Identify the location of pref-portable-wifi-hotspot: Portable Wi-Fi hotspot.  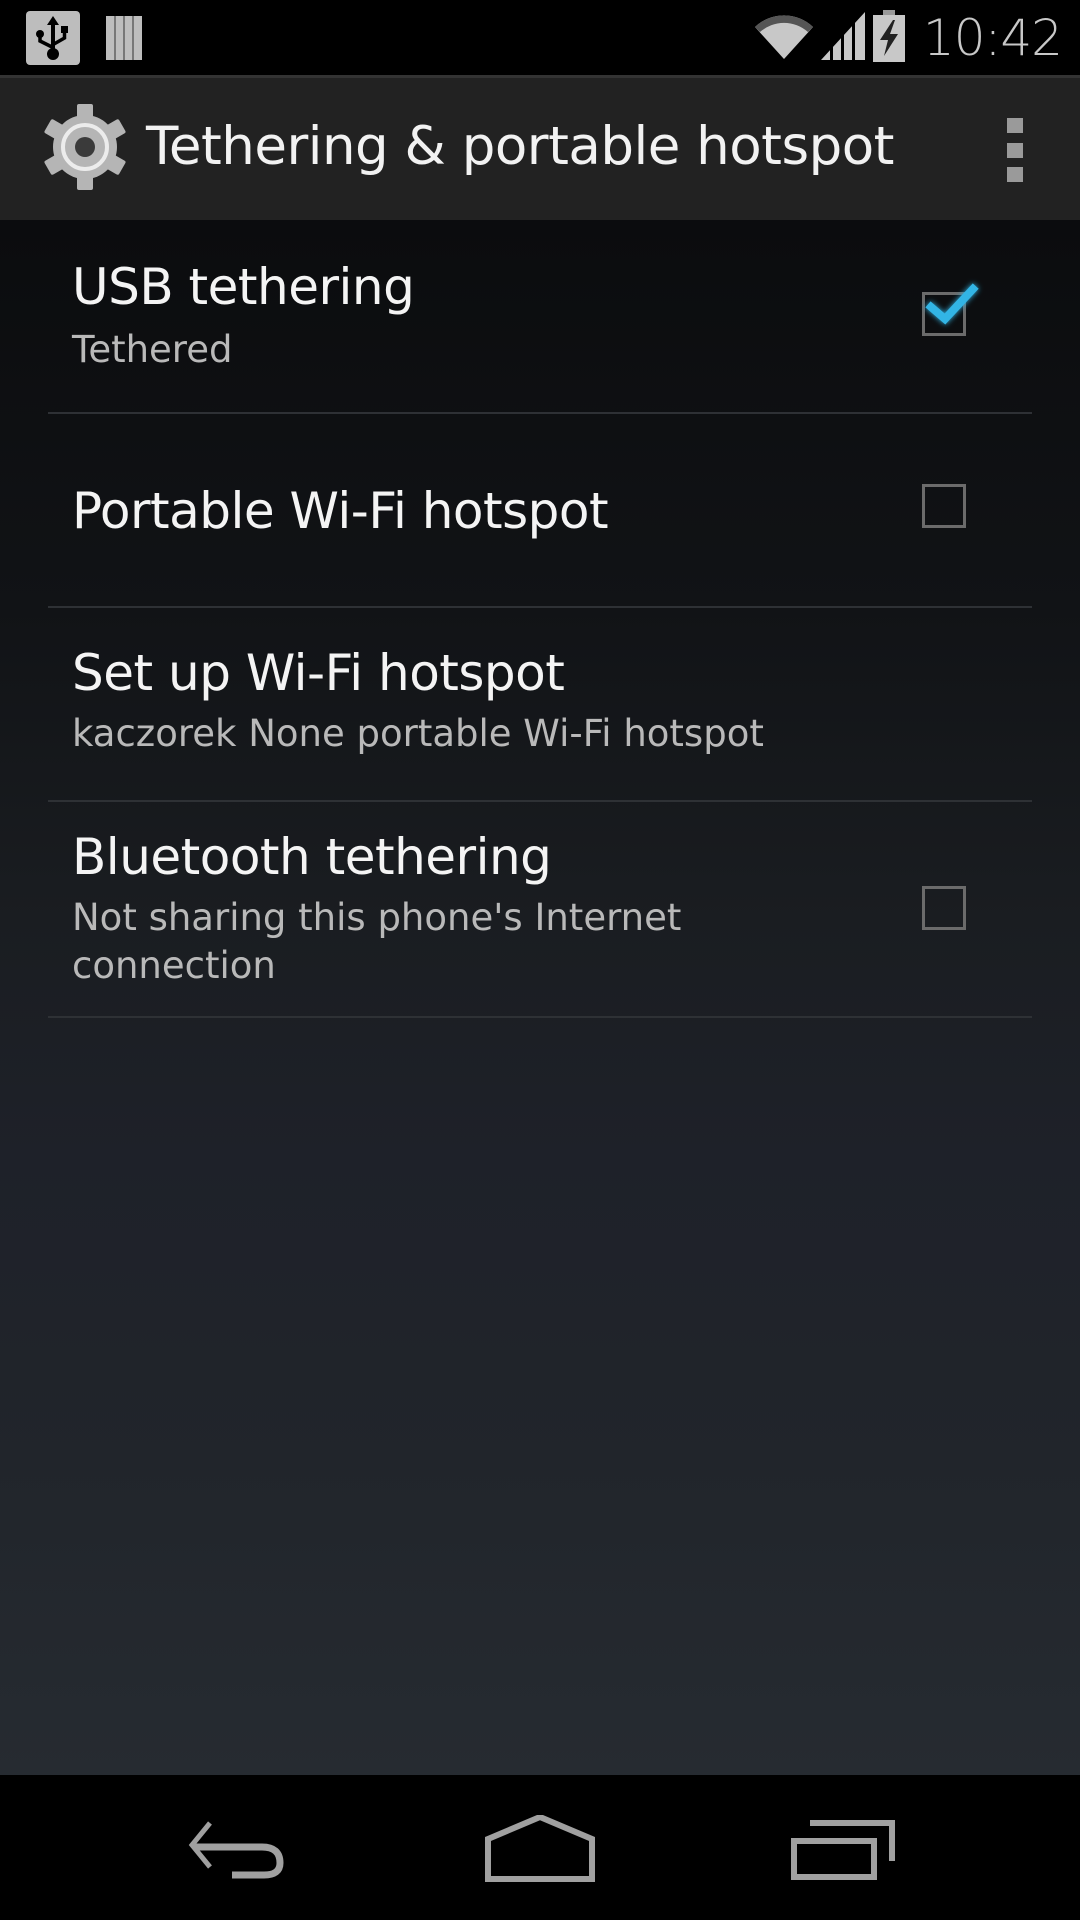
(540, 510).